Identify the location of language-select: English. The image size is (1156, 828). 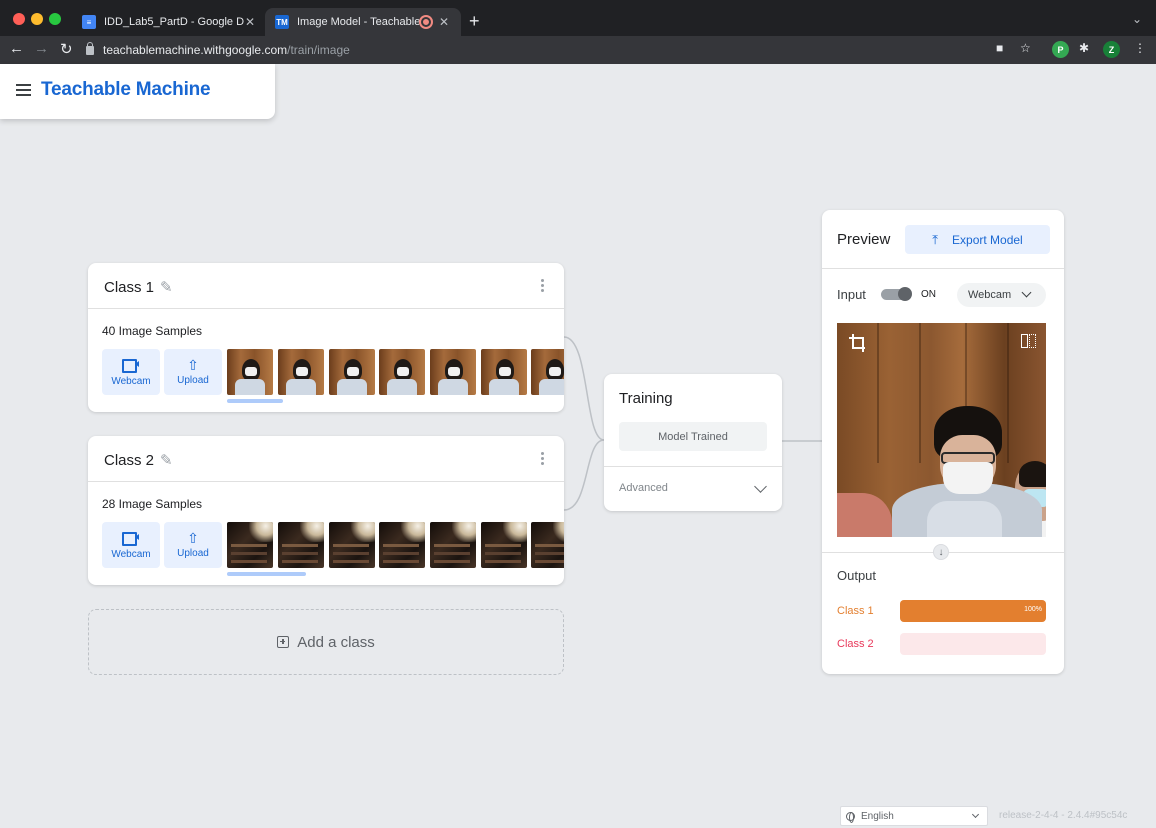
(914, 816).